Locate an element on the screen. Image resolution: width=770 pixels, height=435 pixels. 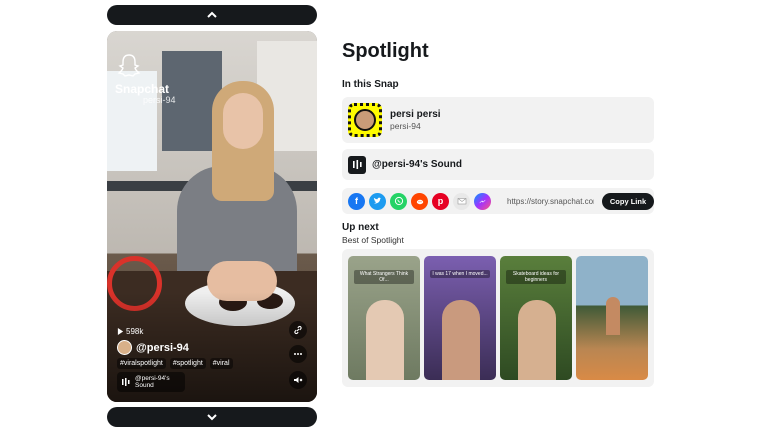
hashtag: #viralspotlight is located at coordinates (141, 363).